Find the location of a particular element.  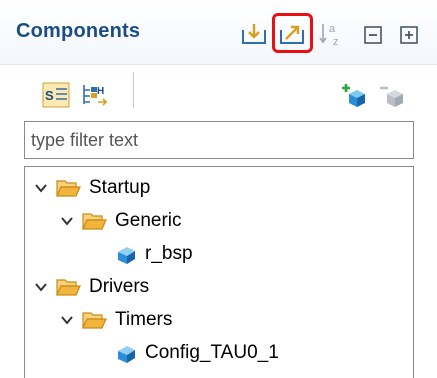

tree-node-drivers: Drivers is located at coordinates (91, 287).